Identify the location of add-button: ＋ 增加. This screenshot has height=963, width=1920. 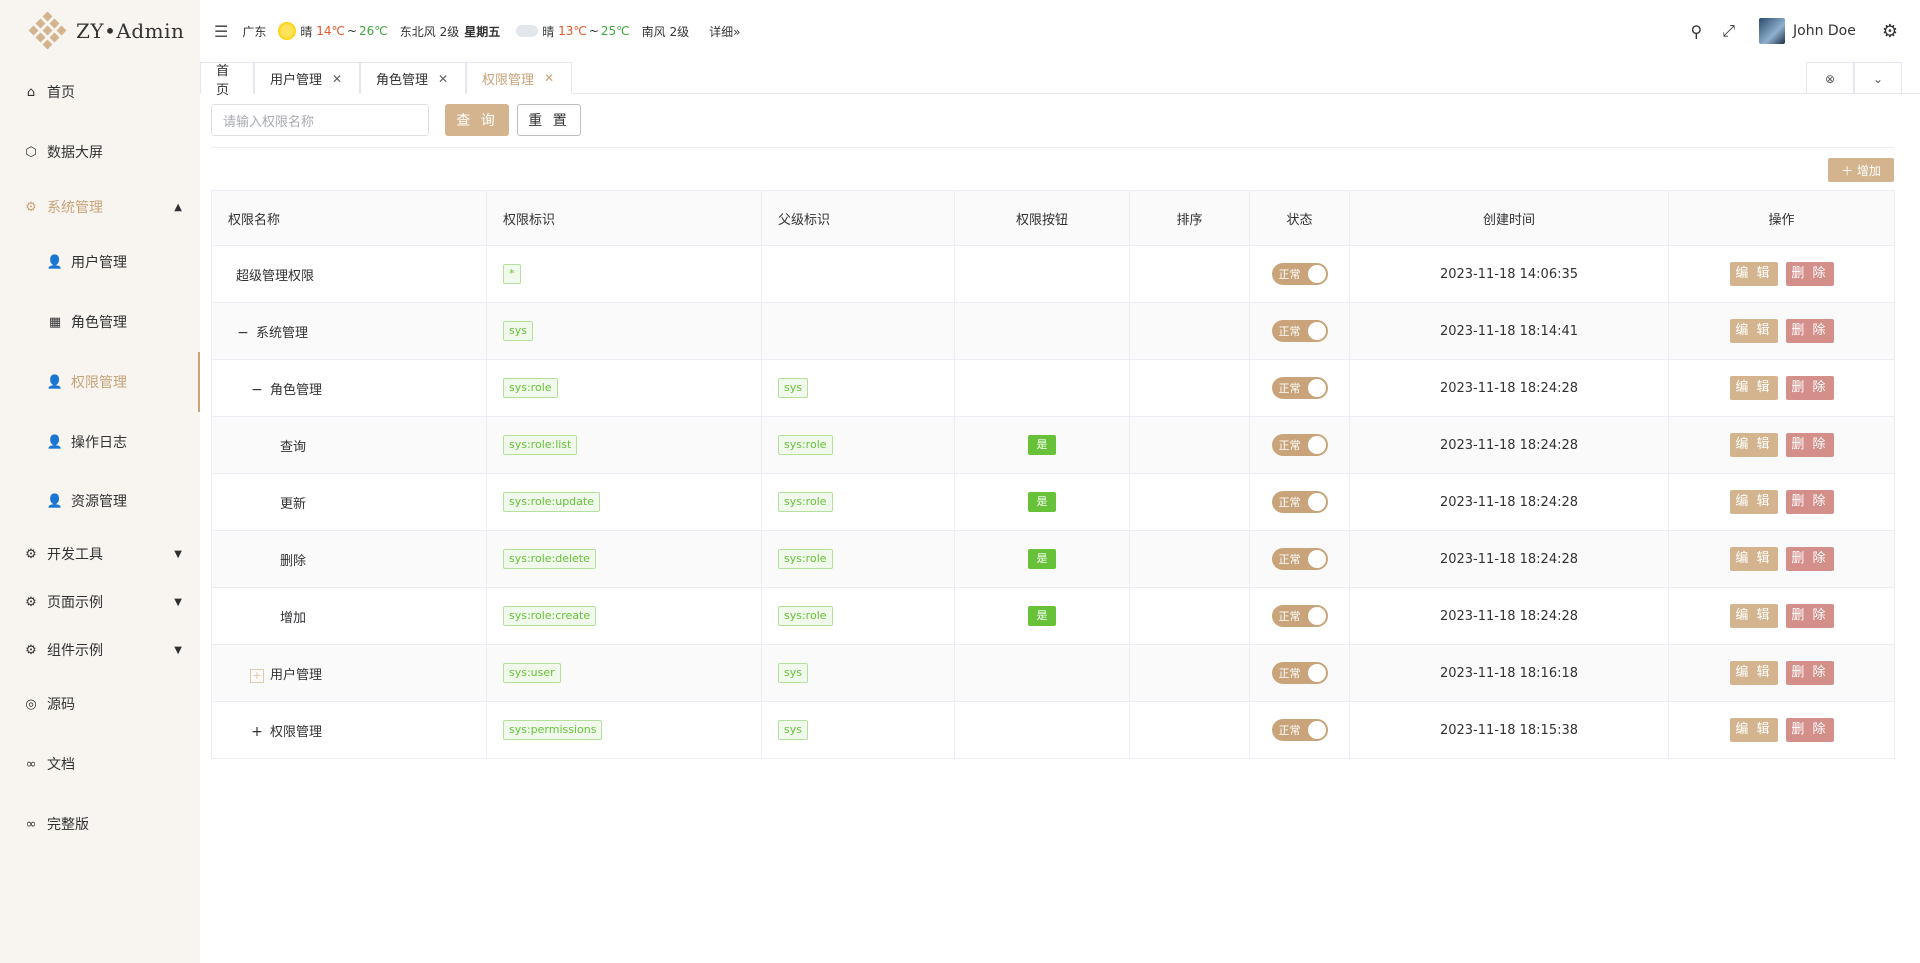
(1861, 170).